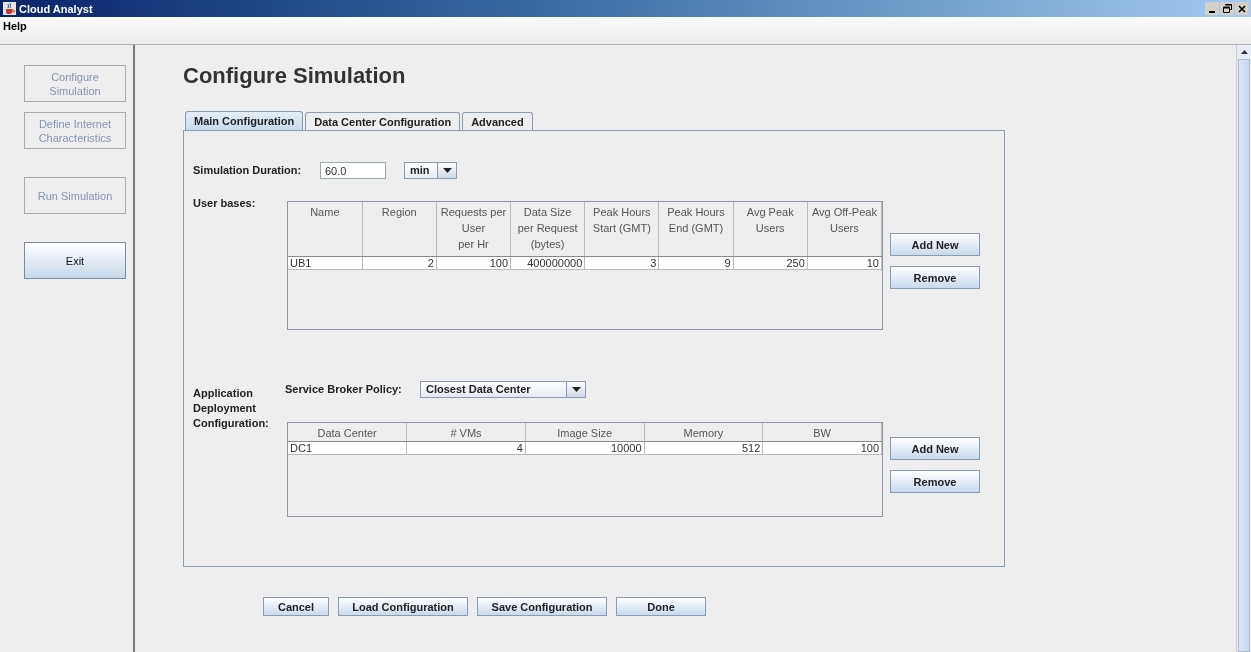  Describe the element at coordinates (225, 203) in the screenshot. I see `section-label: User bases:` at that location.